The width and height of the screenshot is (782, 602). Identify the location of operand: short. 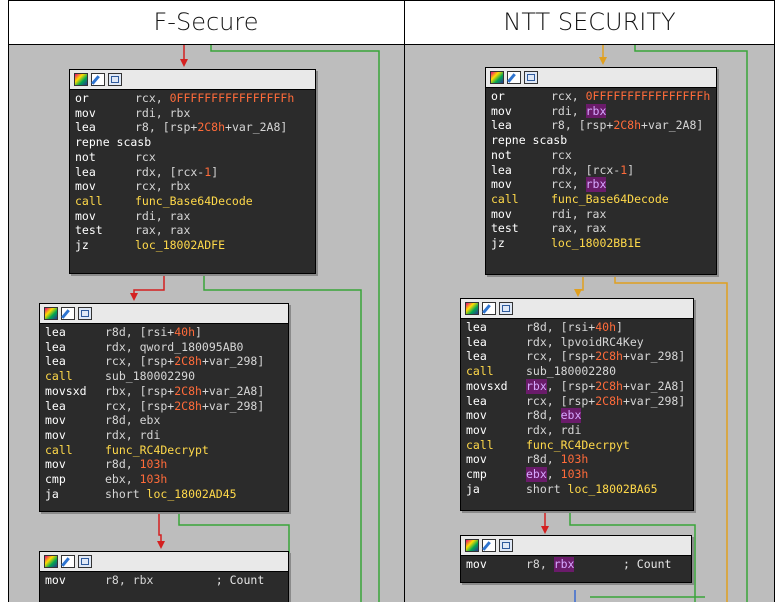
(126, 493).